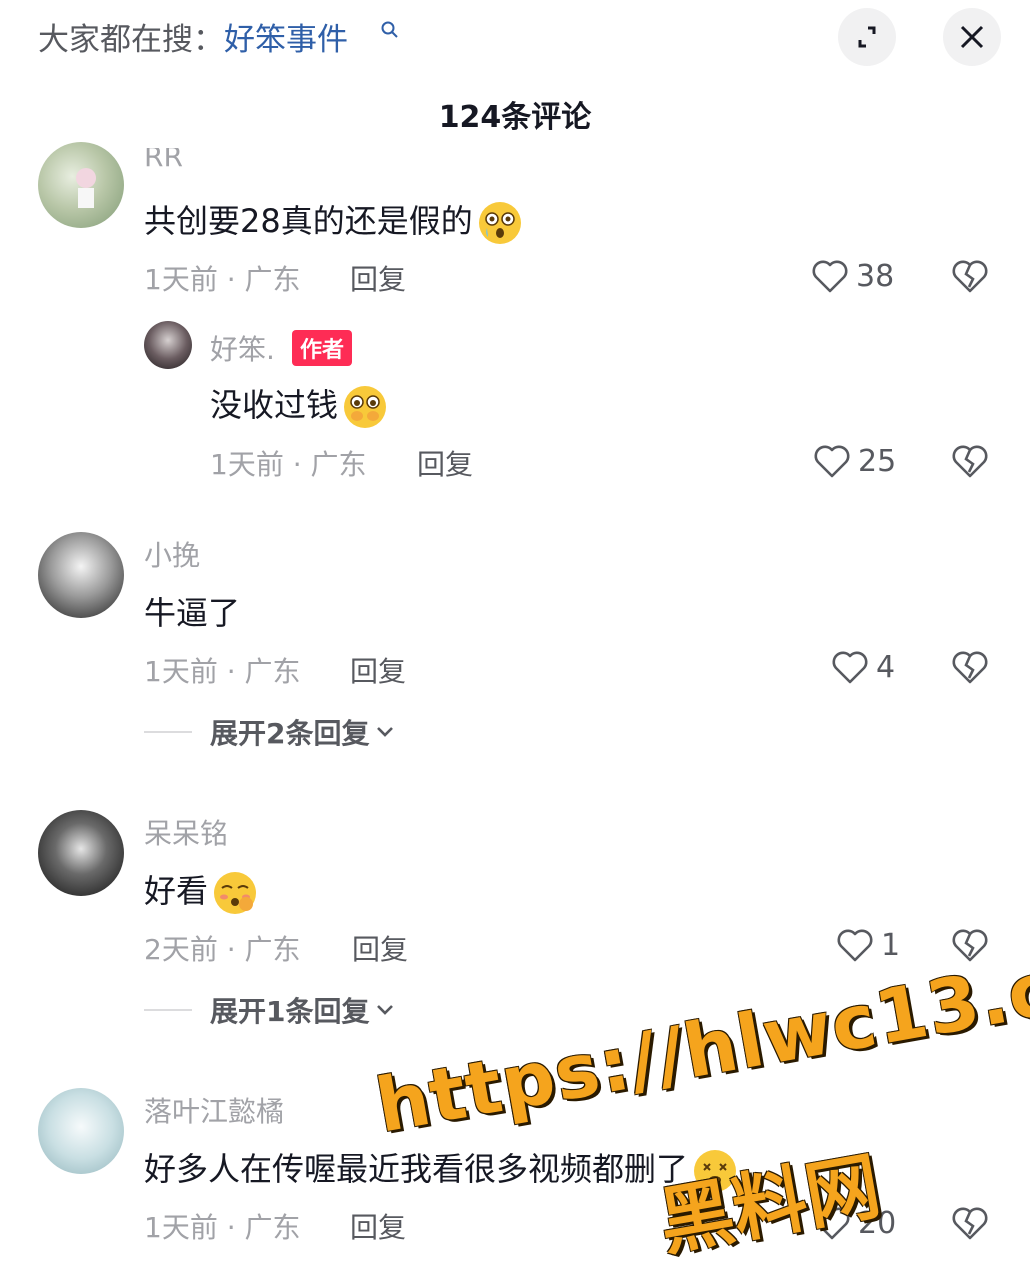 This screenshot has height=1280, width=1030. I want to click on search-prefix-label: 大家都在搜：, so click(131, 40).